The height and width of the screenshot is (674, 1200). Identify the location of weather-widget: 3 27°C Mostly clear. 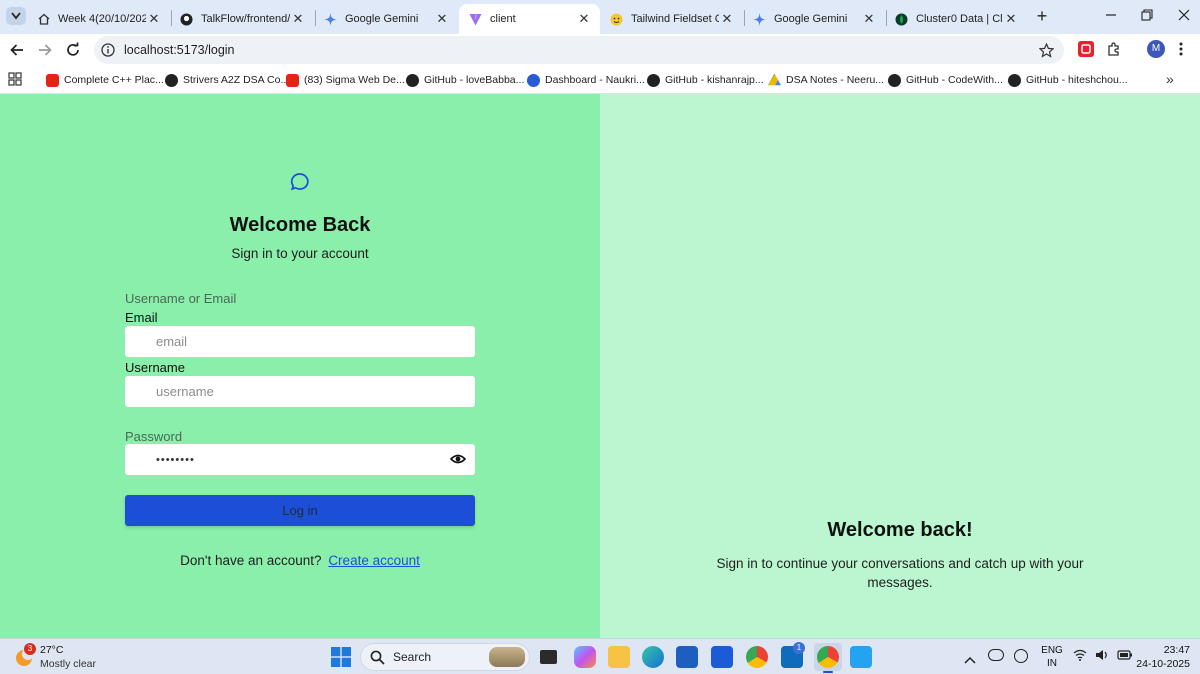
(64, 657).